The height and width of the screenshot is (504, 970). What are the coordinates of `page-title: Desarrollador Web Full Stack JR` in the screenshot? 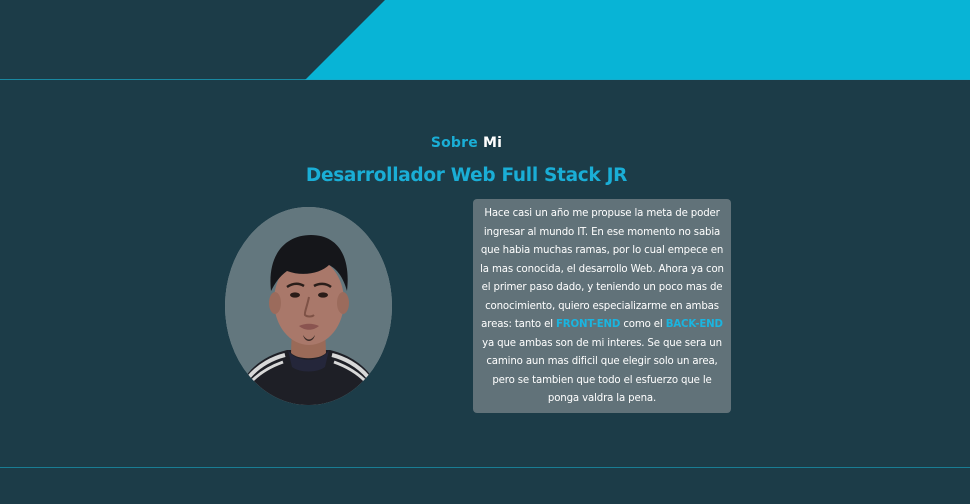 It's located at (466, 175).